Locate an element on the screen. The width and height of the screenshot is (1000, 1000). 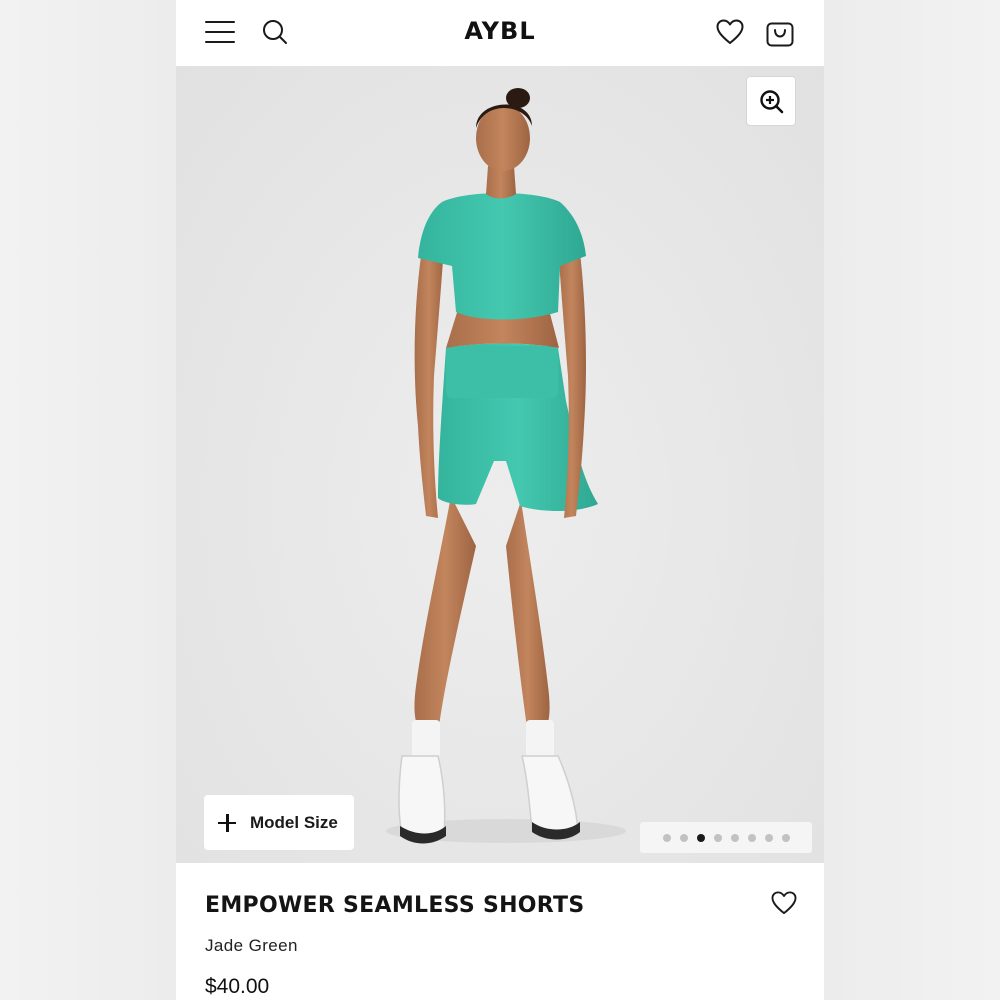
top-nav-bar: AYBL is located at coordinates (500, 33).